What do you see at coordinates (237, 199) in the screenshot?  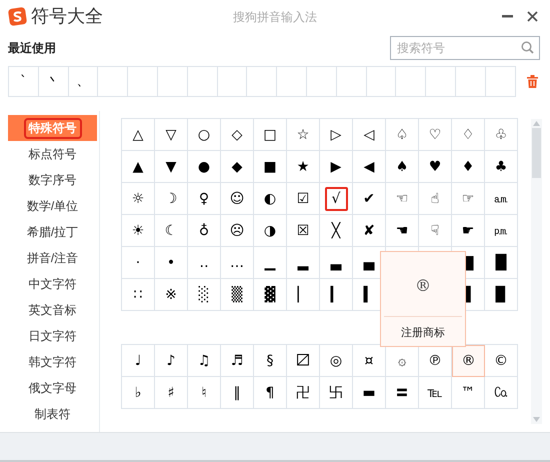 I see `symbol-cell: ☺` at bounding box center [237, 199].